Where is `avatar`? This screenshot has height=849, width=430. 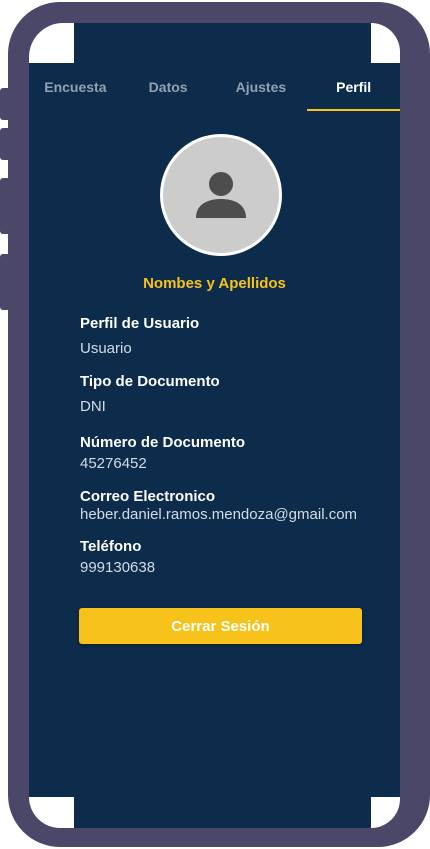 avatar is located at coordinates (221, 195).